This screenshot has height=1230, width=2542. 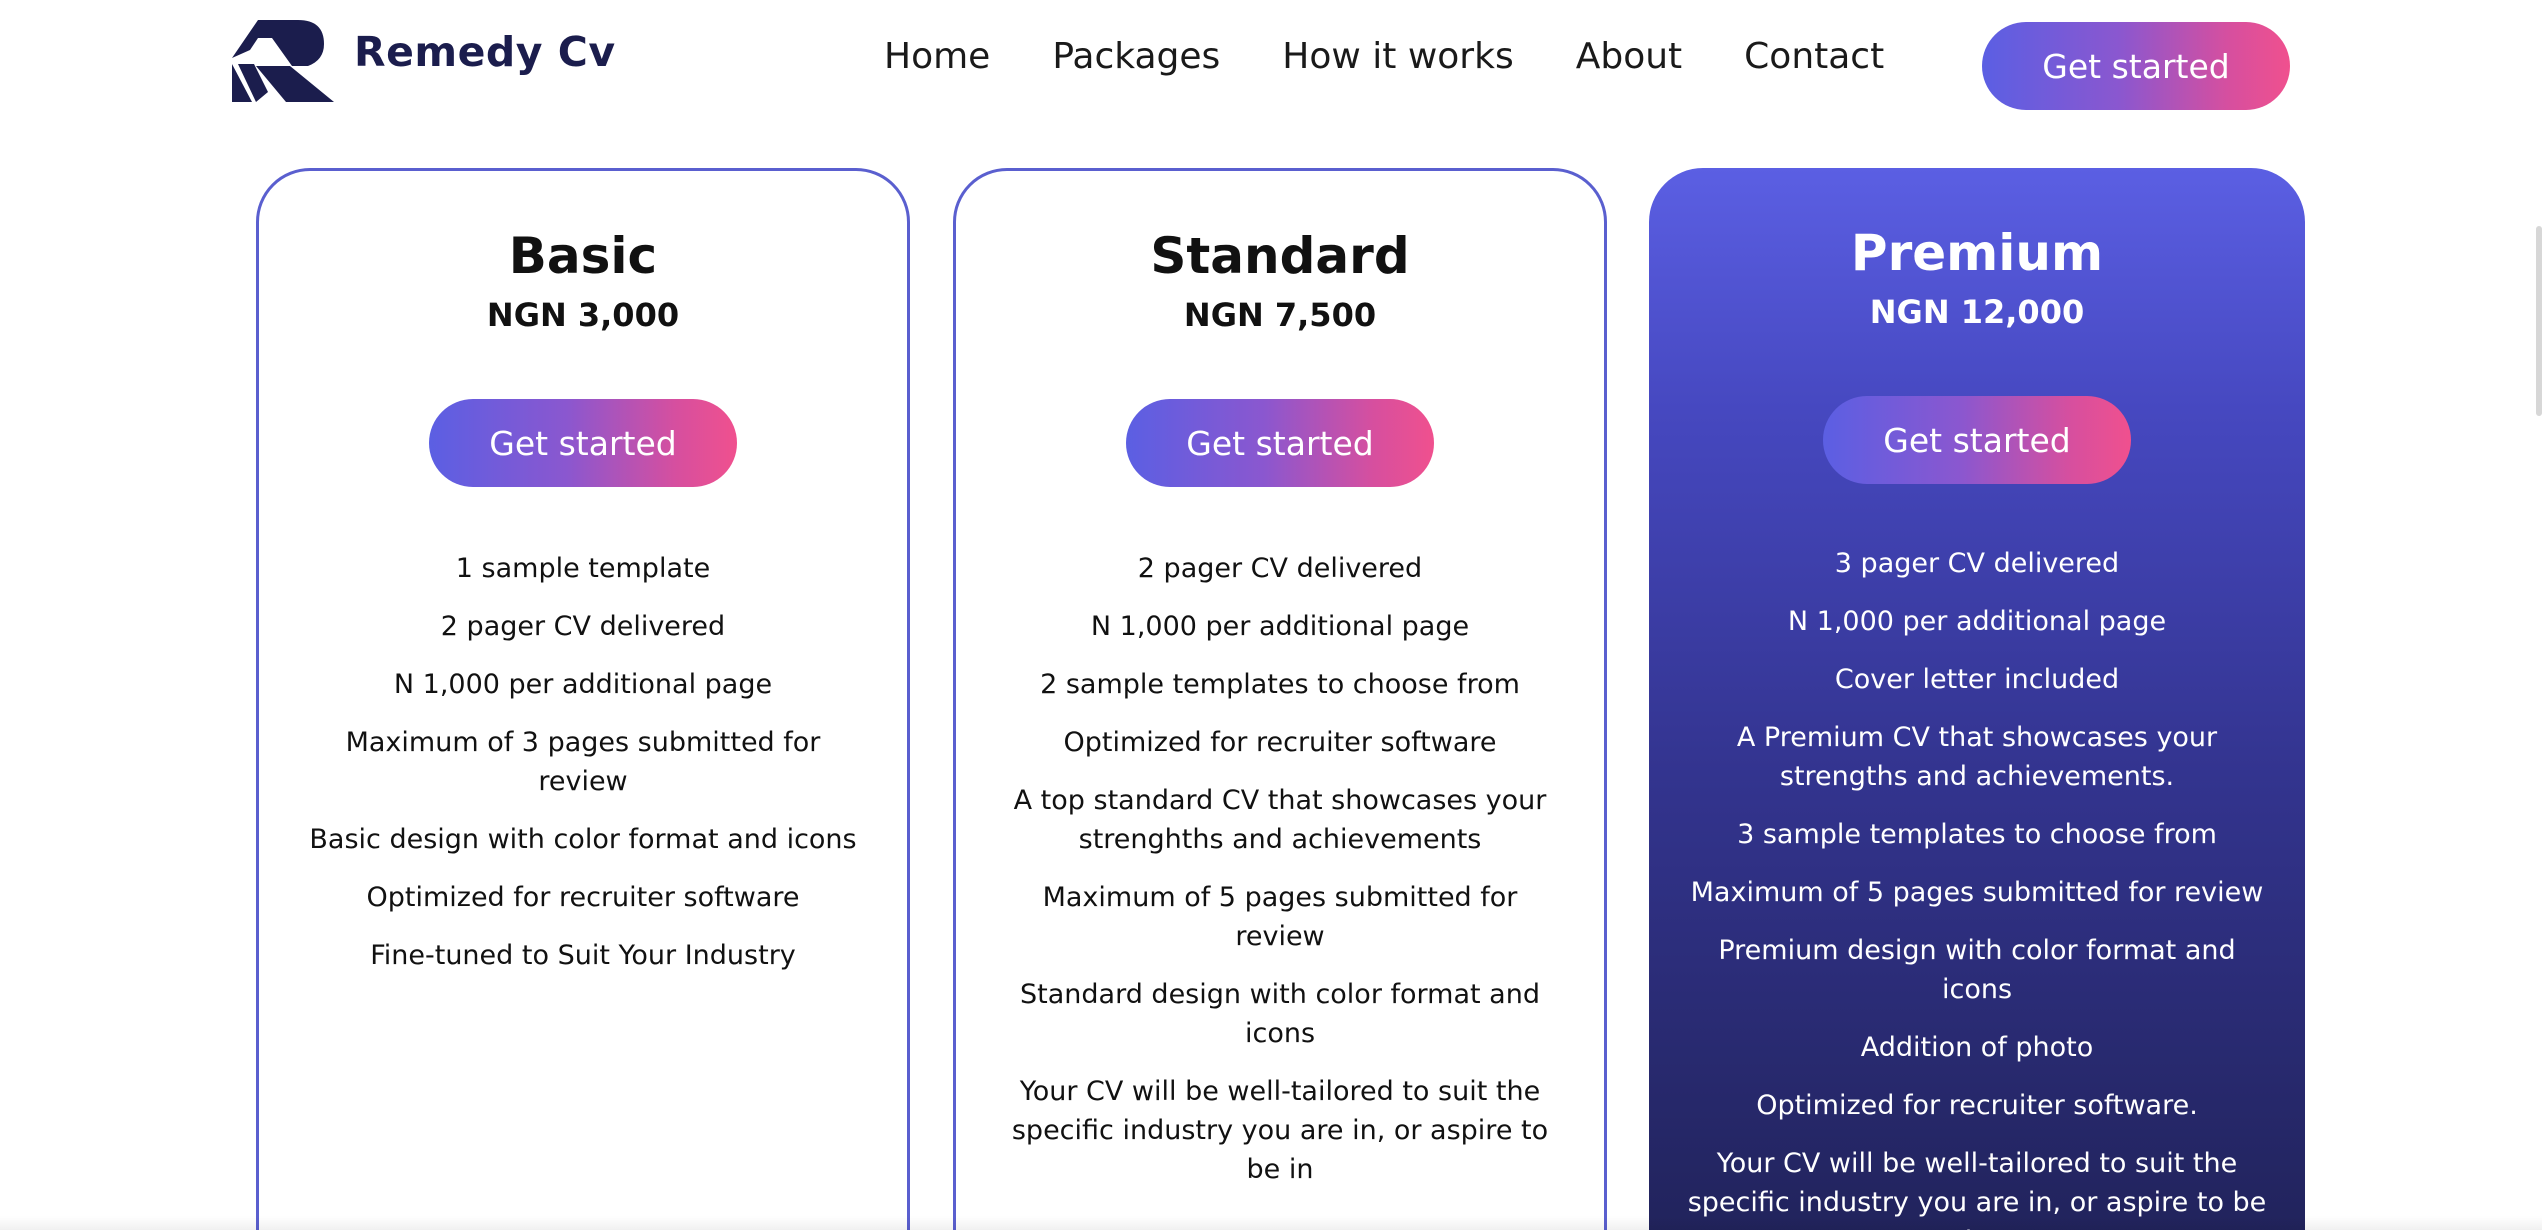 I want to click on feature-item: Cover letter included, so click(x=1977, y=679).